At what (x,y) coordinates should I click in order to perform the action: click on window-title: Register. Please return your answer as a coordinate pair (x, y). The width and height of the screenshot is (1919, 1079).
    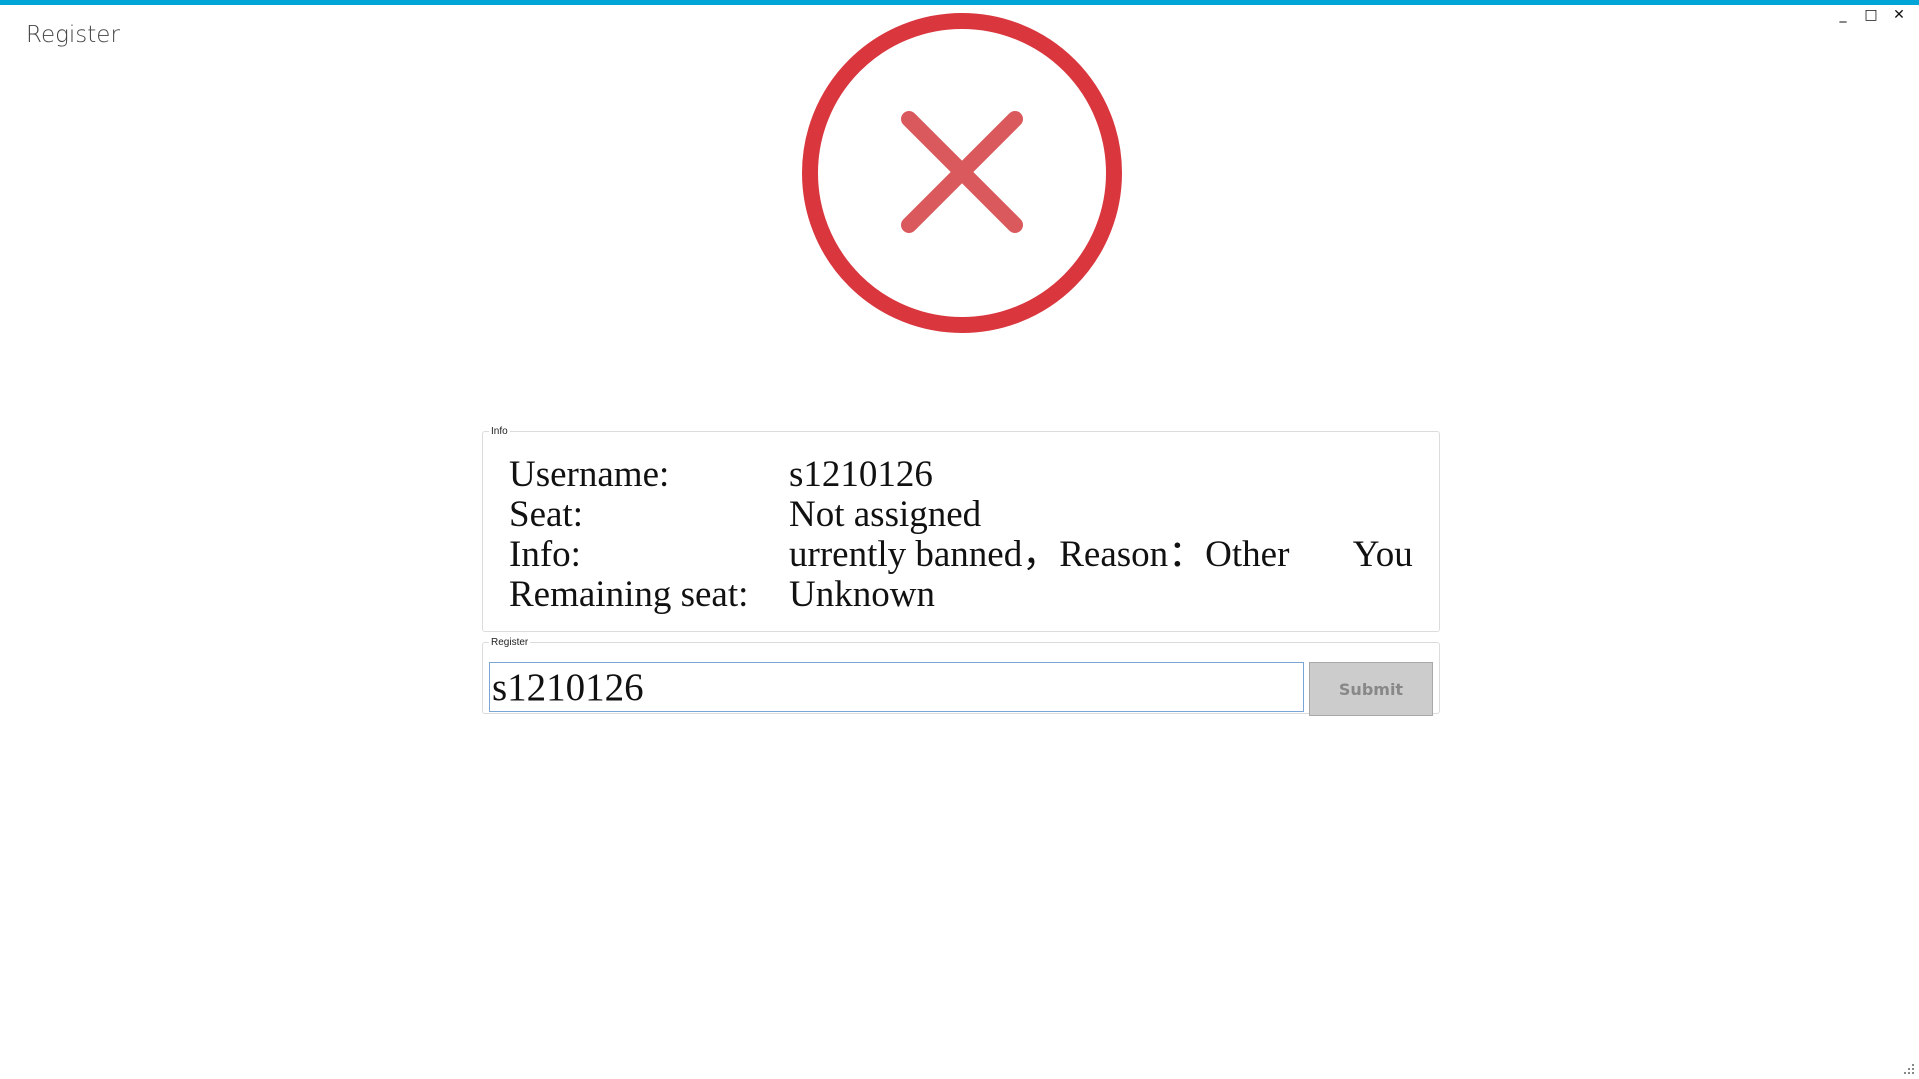
    Looking at the image, I should click on (73, 35).